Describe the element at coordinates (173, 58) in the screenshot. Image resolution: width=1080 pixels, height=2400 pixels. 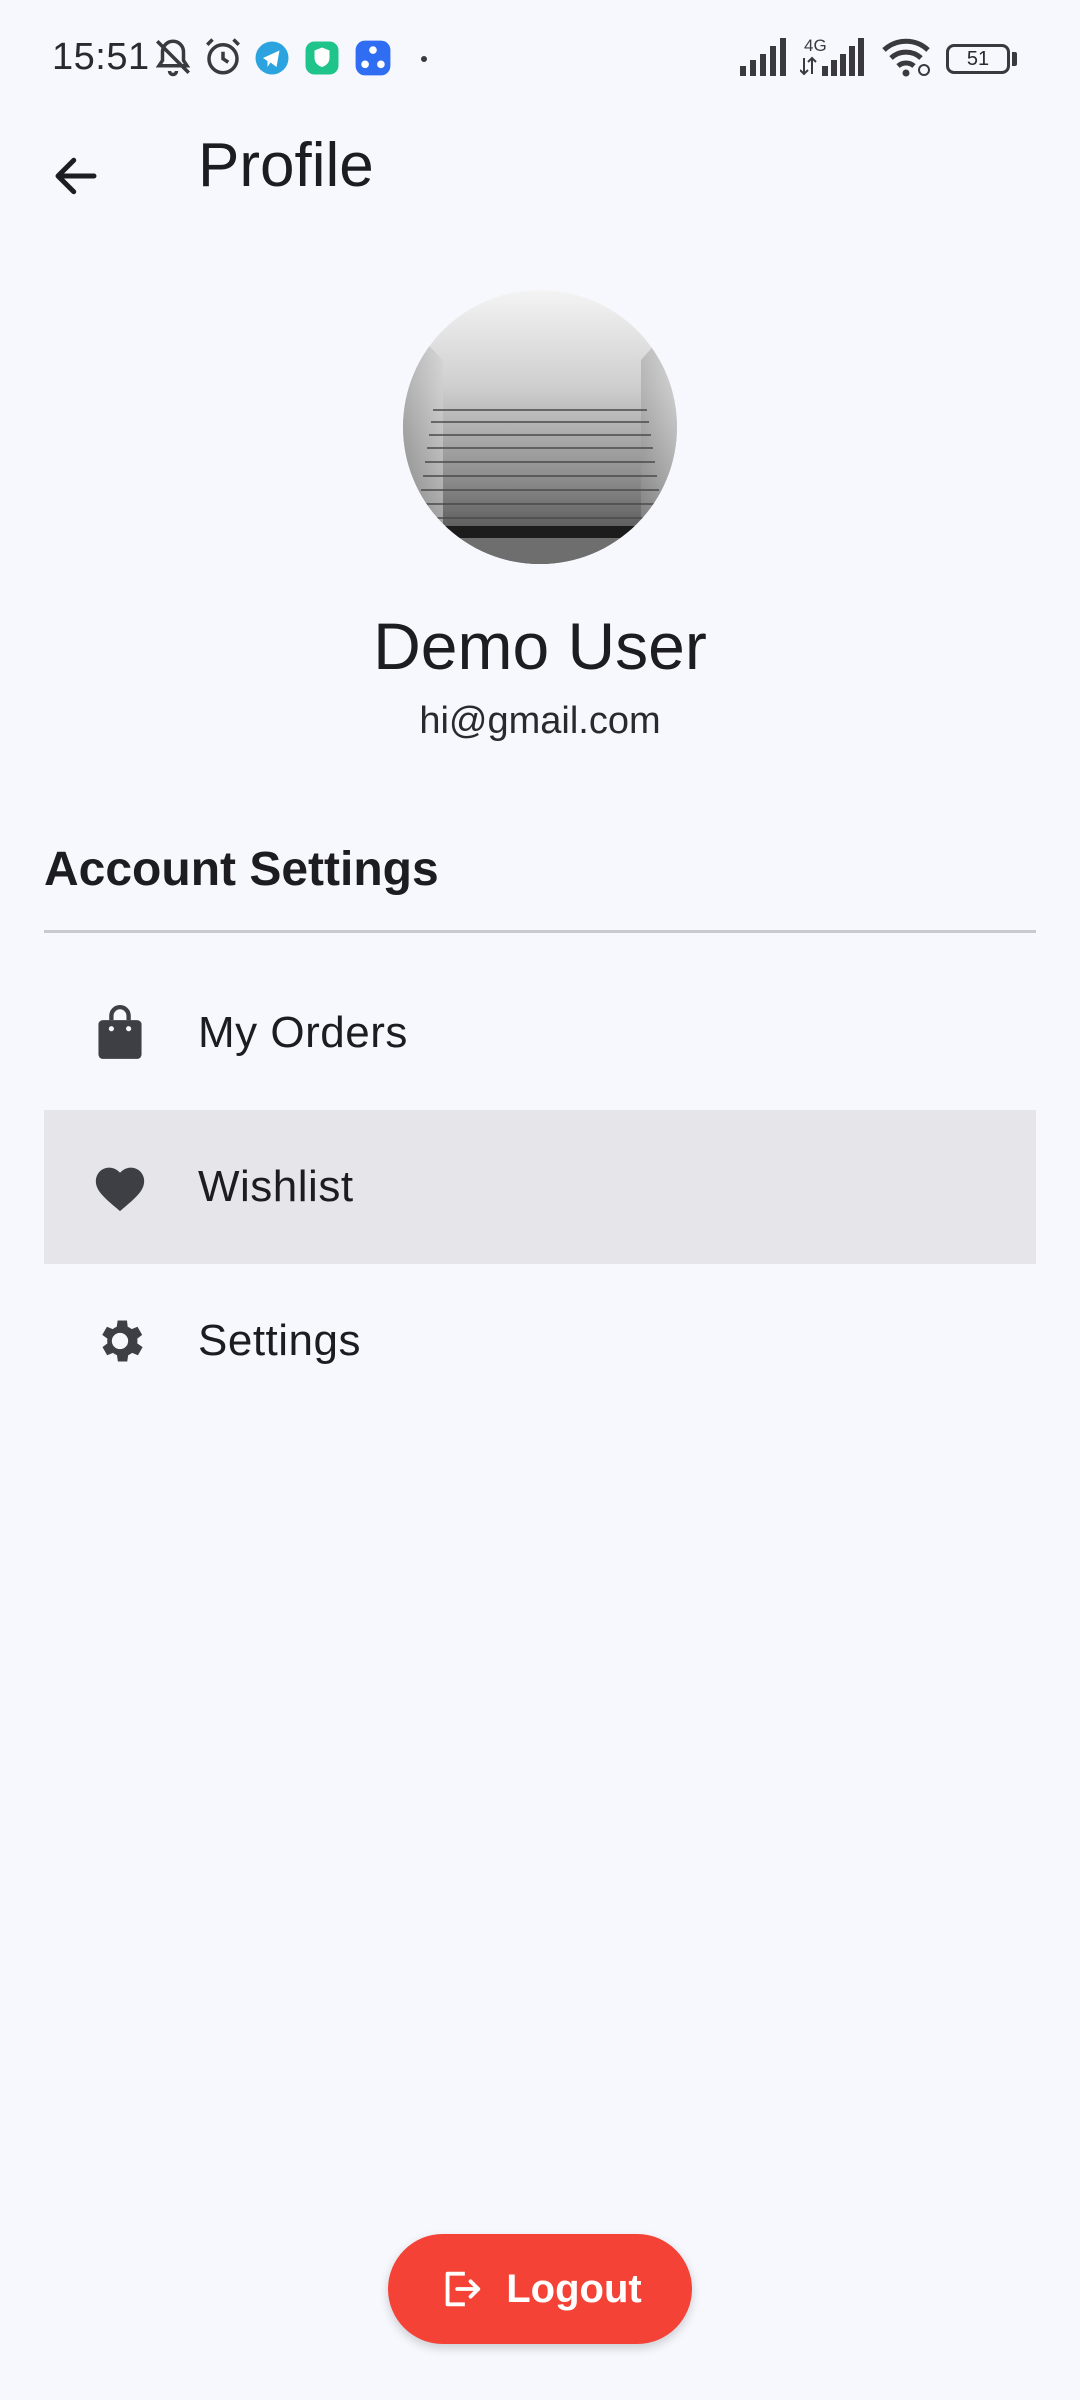
I see `muted-bell-icon` at that location.